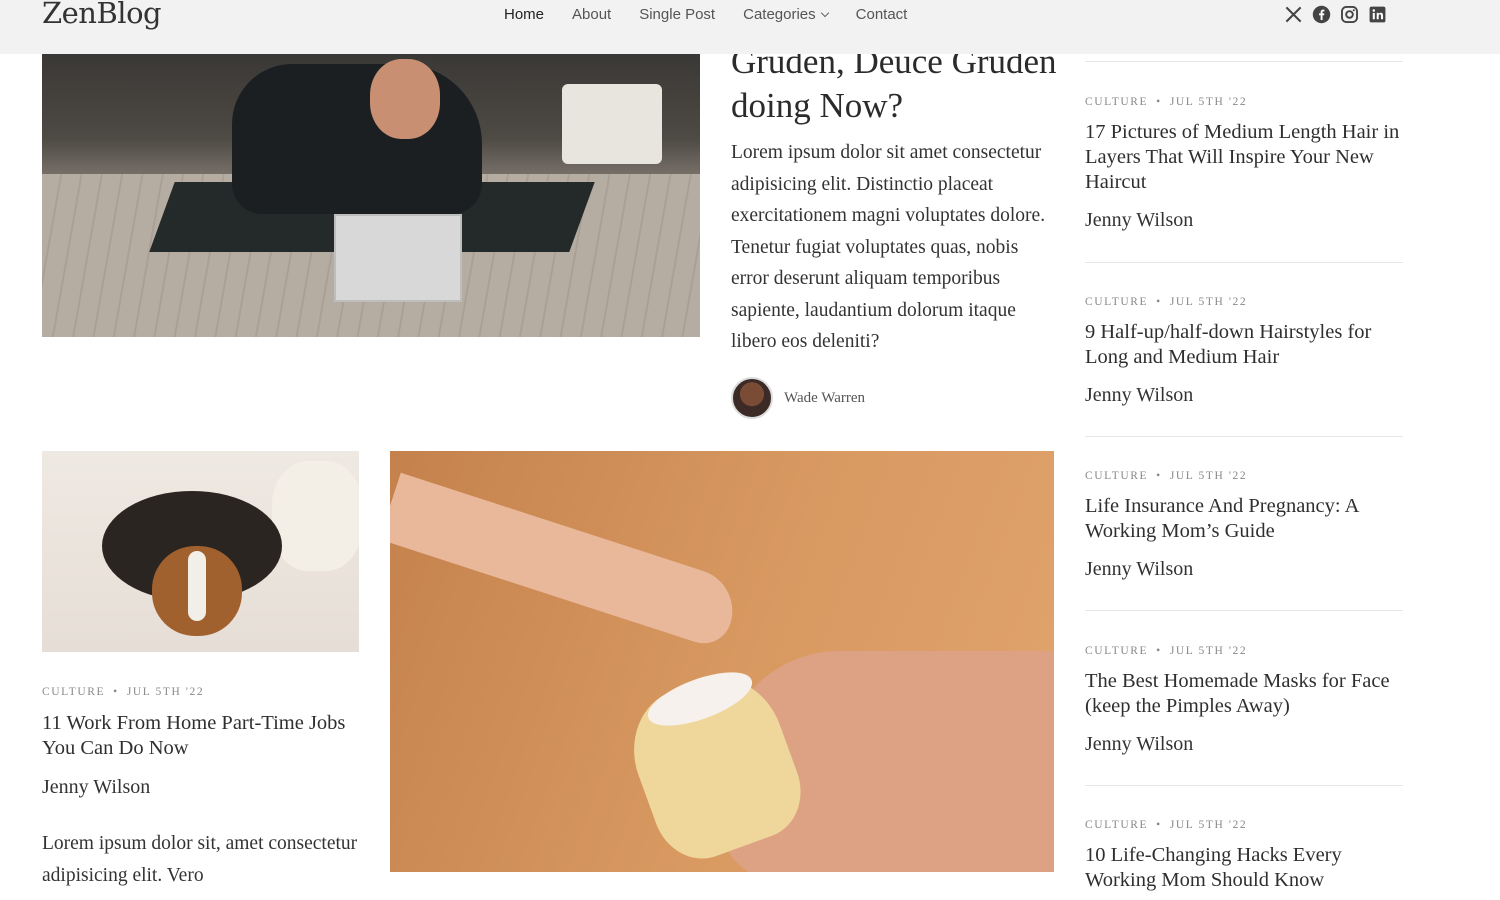 This screenshot has height=900, width=1500. Describe the element at coordinates (567, 561) in the screenshot. I see `feature-image-hand-top` at that location.